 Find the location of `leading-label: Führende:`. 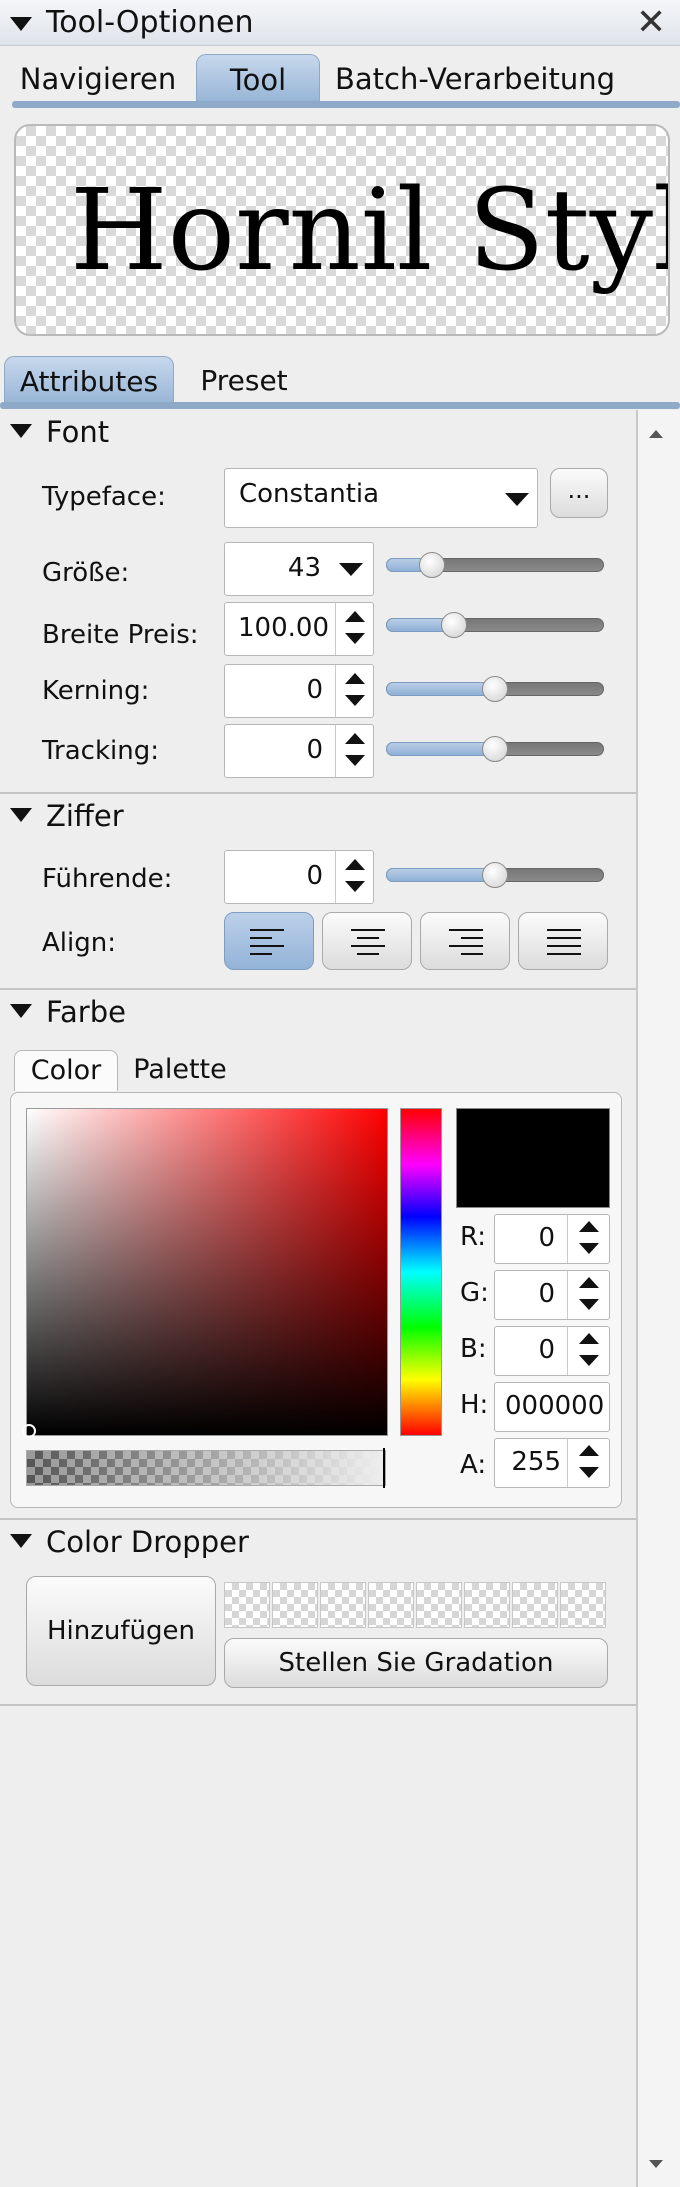

leading-label: Führende: is located at coordinates (107, 879).